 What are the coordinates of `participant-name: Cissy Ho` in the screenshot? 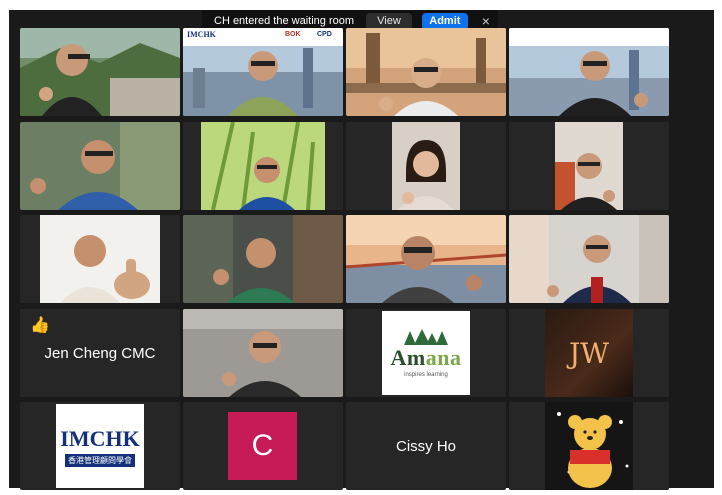 It's located at (425, 446).